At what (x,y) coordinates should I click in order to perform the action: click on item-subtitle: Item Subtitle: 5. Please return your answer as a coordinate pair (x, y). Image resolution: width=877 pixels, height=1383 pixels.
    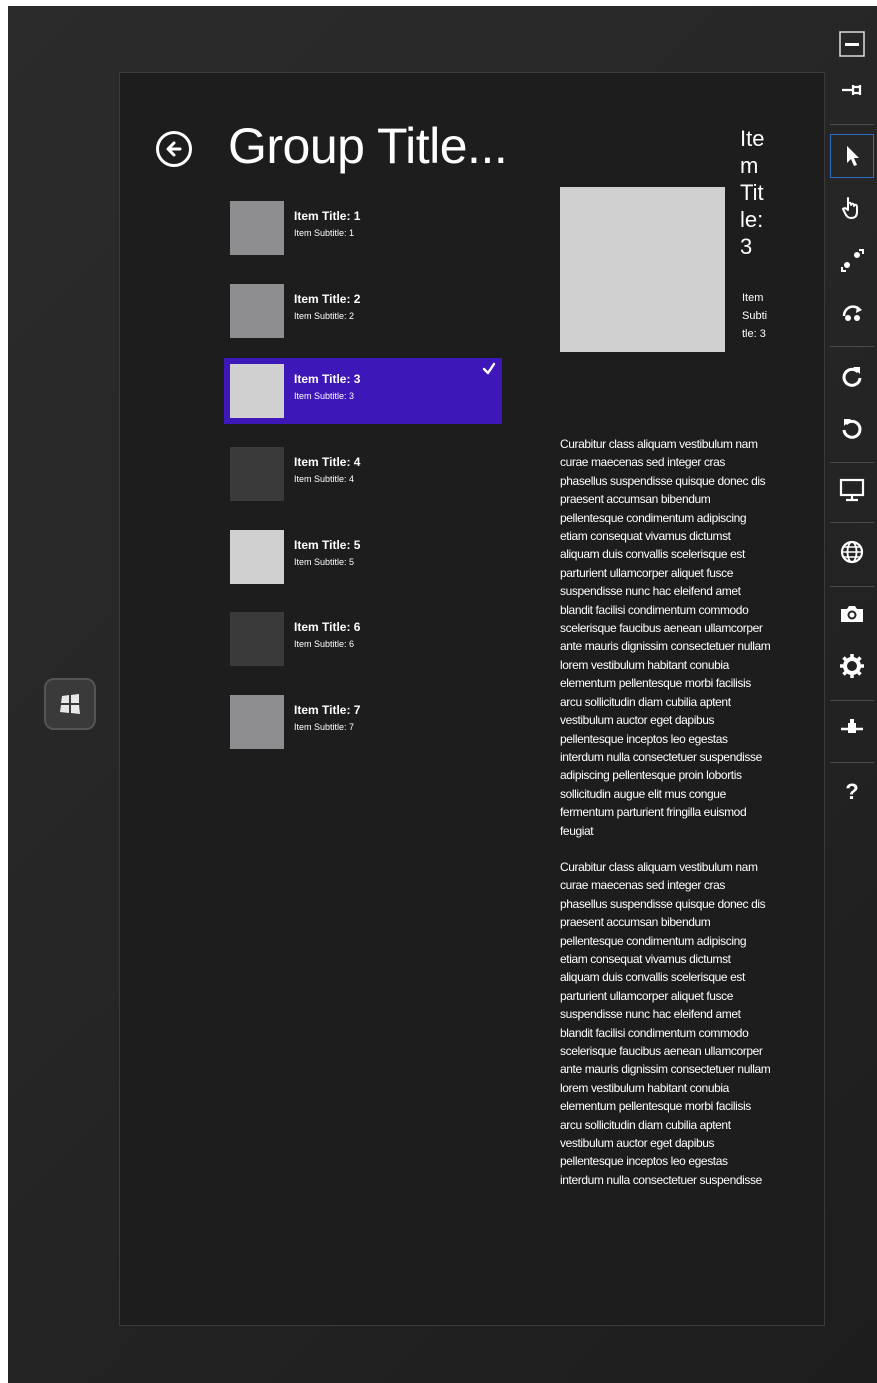
    Looking at the image, I should click on (324, 561).